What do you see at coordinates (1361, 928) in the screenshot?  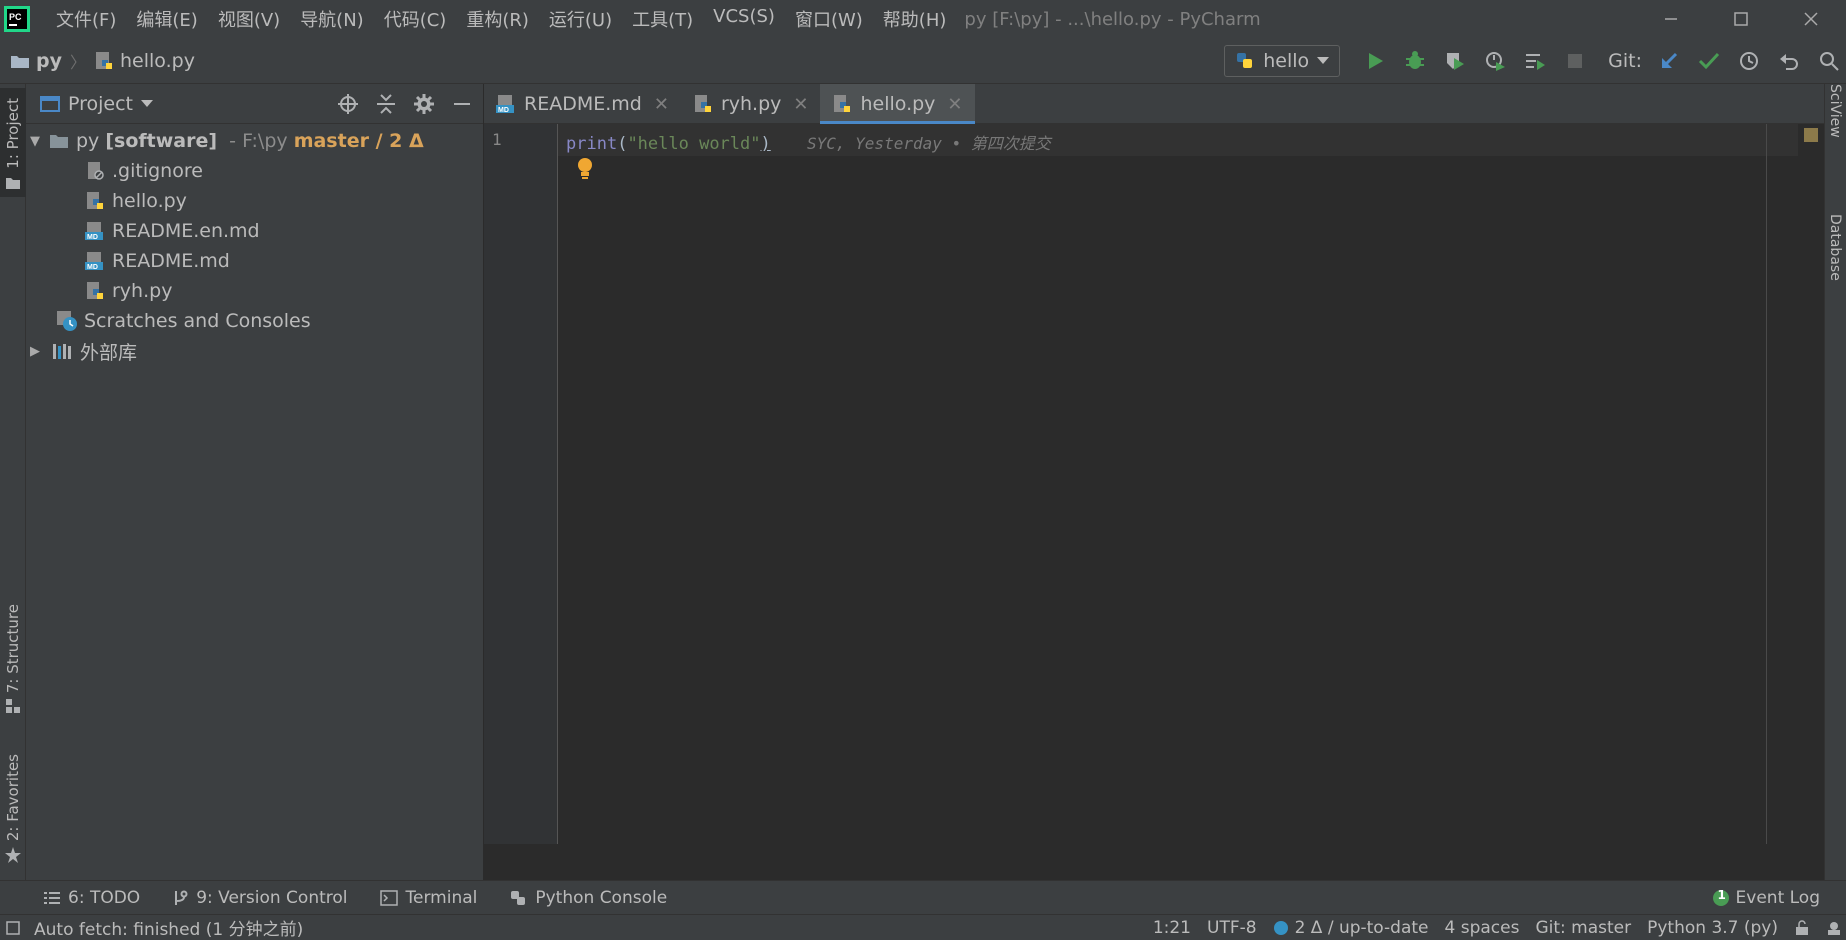 I see `vcs-status-label: 2 Δ / up-to-date` at bounding box center [1361, 928].